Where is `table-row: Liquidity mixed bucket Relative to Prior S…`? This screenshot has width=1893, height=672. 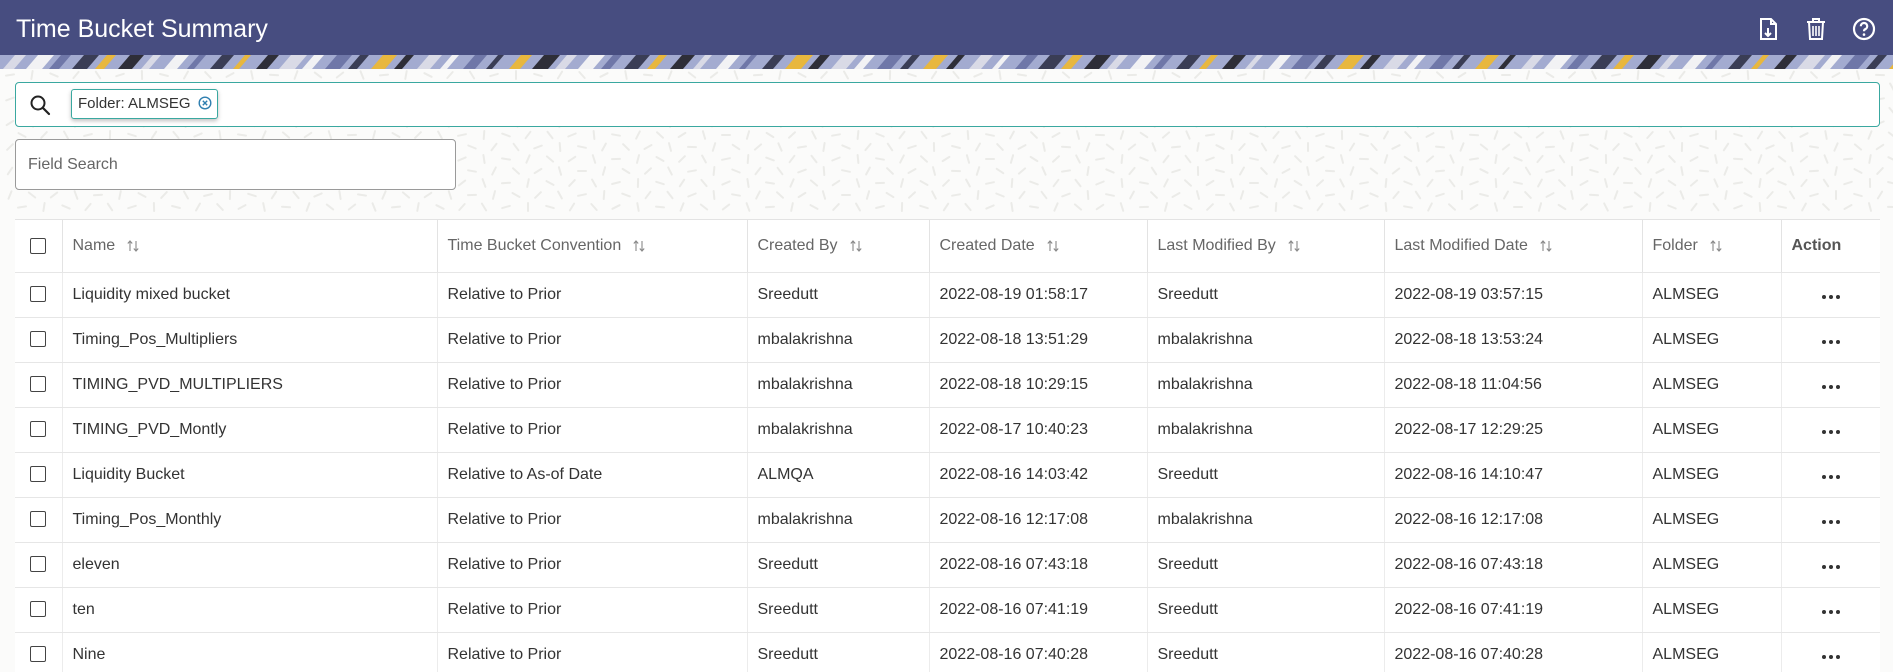
table-row: Liquidity mixed bucket Relative to Prior S… is located at coordinates (947, 295).